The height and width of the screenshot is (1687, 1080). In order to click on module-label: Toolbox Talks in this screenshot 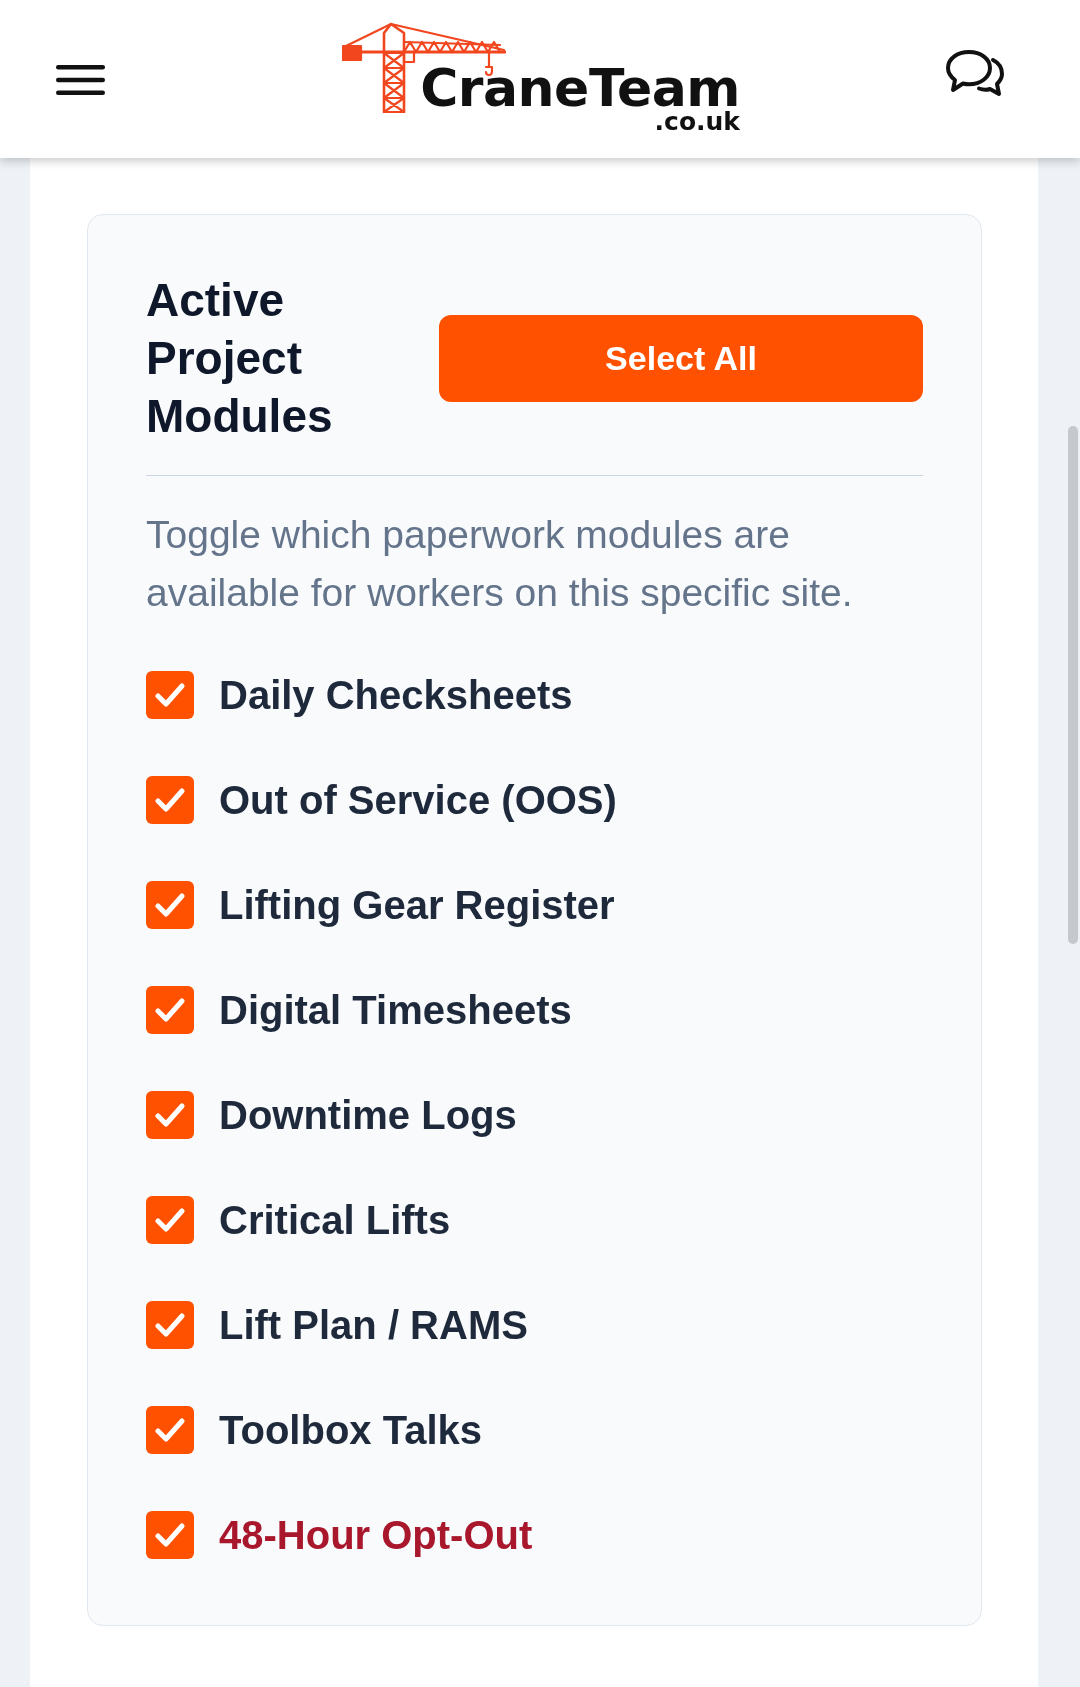, I will do `click(350, 1430)`.